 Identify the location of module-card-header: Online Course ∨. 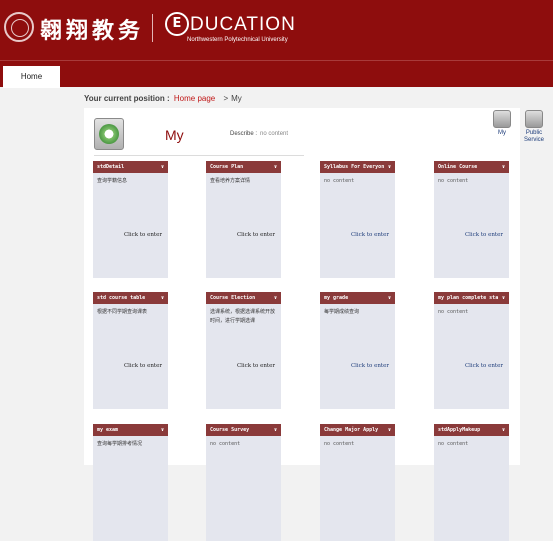
(471, 167).